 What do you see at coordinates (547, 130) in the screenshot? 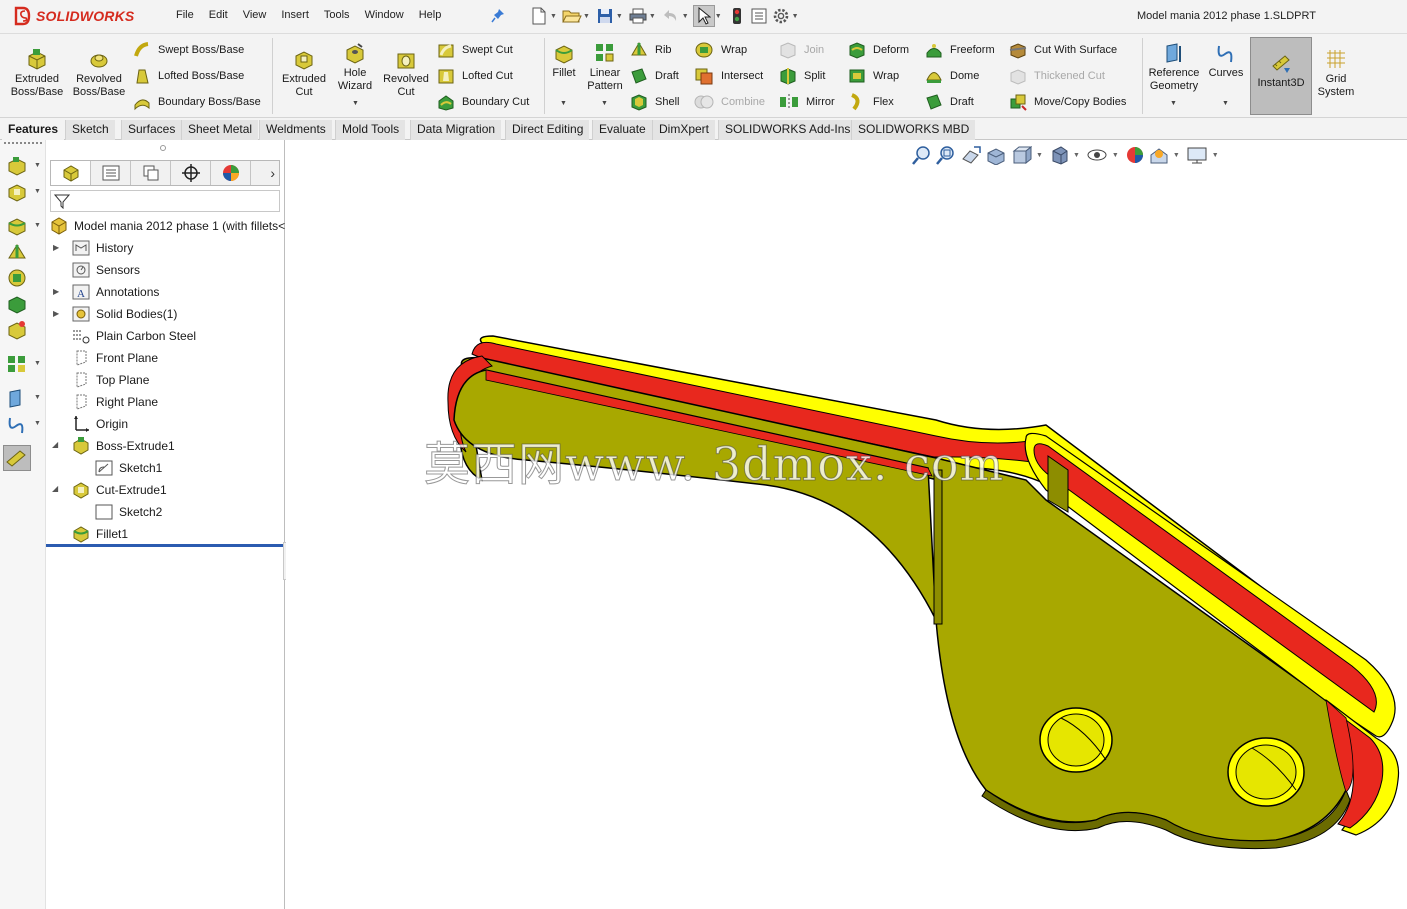
I see `tab-direct-editing: Direct Editing` at bounding box center [547, 130].